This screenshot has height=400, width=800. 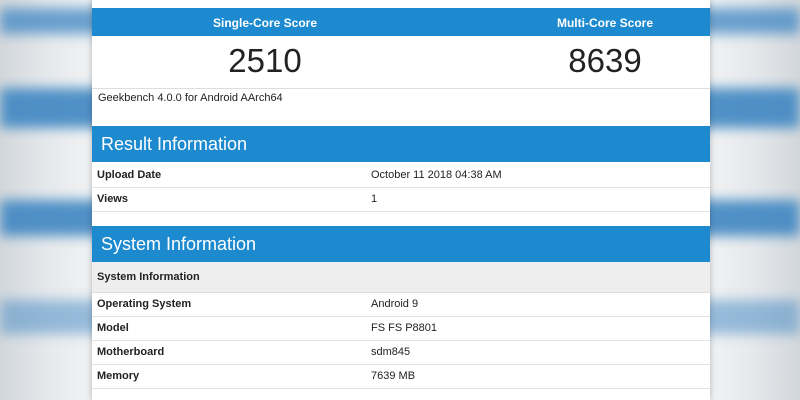 What do you see at coordinates (604, 23) in the screenshot?
I see `multi-core-score-label: Multi-Core Score` at bounding box center [604, 23].